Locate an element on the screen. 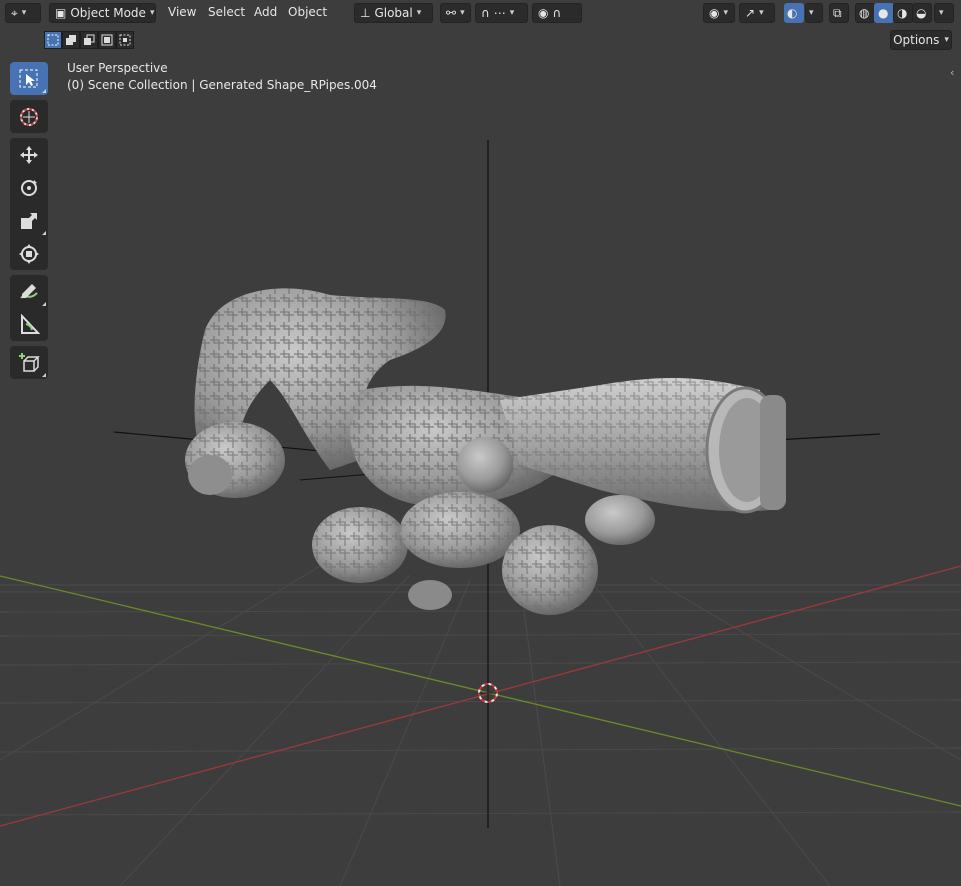  annotate-icon is located at coordinates (29, 291).